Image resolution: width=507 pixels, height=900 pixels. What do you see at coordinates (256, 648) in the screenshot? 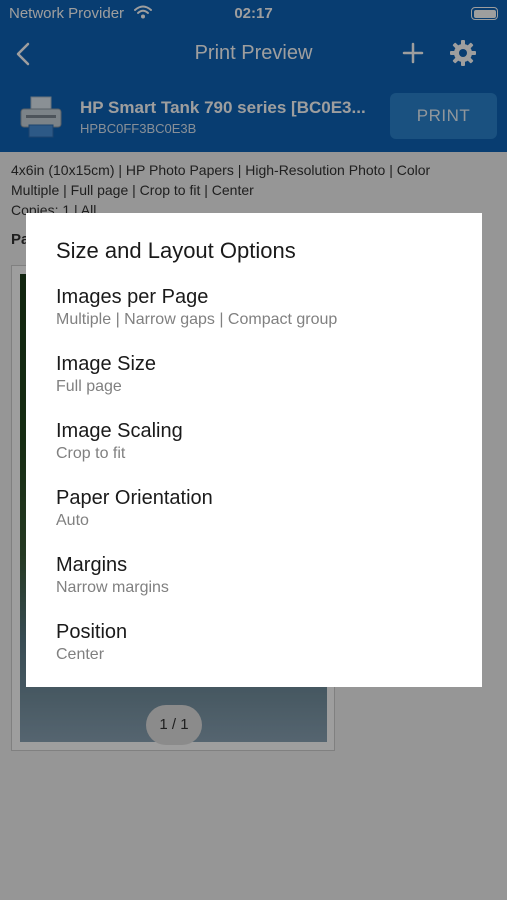
I see `option-position: Position Center` at bounding box center [256, 648].